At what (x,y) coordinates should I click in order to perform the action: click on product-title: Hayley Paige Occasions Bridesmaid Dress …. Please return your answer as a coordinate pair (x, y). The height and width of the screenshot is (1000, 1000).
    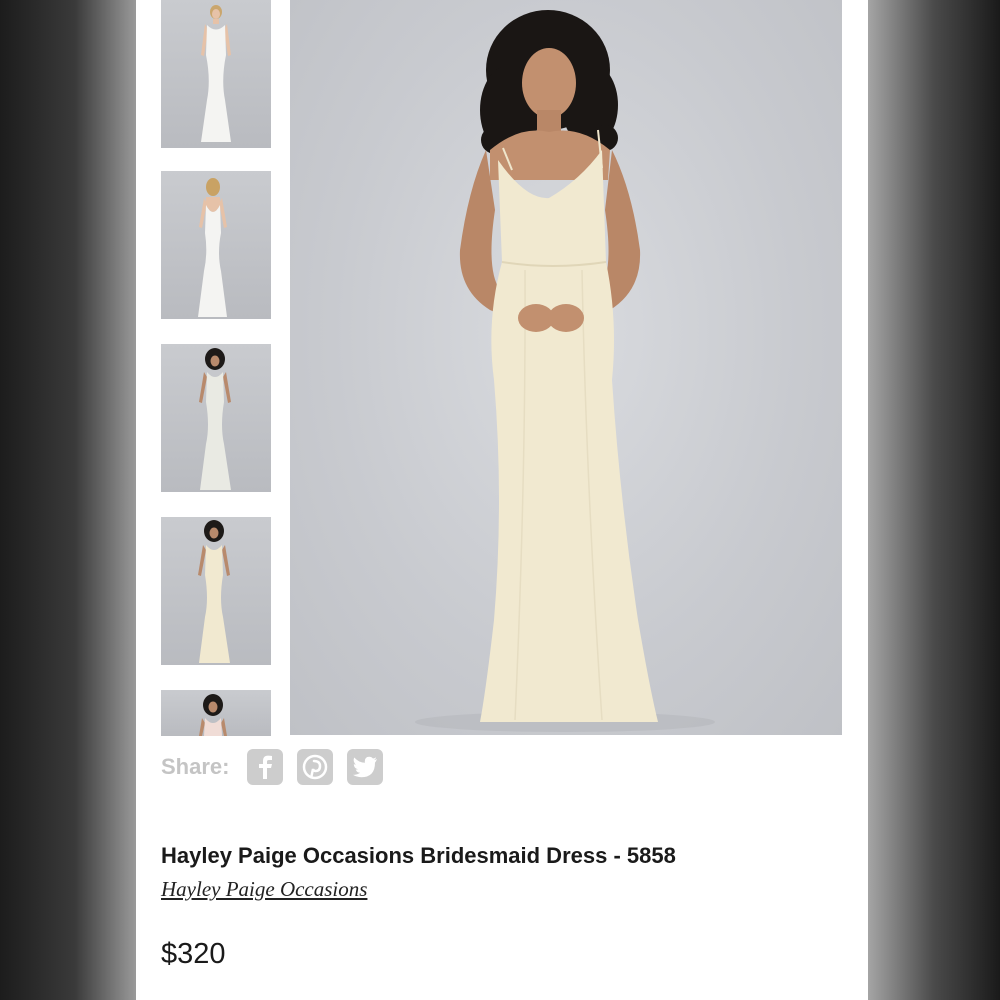
    Looking at the image, I should click on (418, 855).